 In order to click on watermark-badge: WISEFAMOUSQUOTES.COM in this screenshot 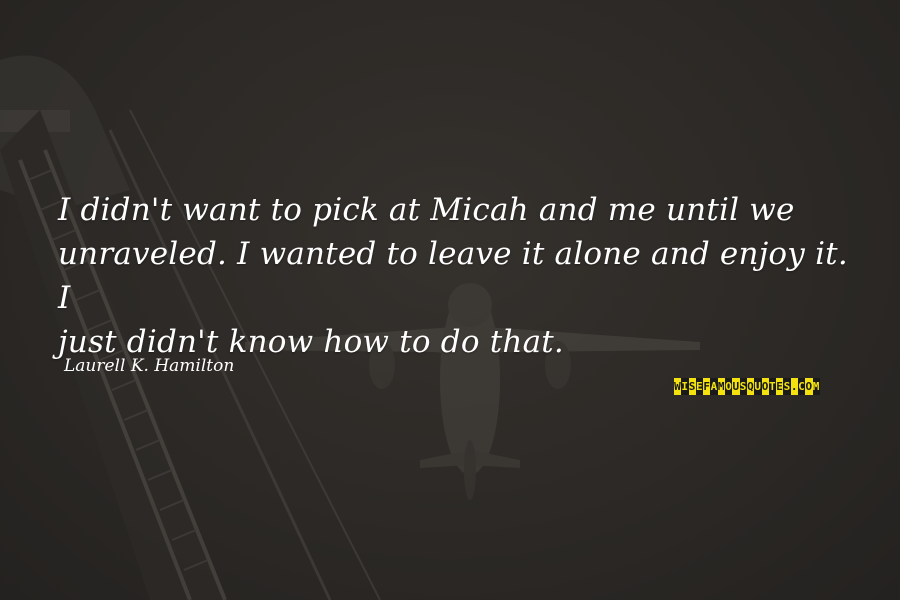, I will do `click(747, 386)`.